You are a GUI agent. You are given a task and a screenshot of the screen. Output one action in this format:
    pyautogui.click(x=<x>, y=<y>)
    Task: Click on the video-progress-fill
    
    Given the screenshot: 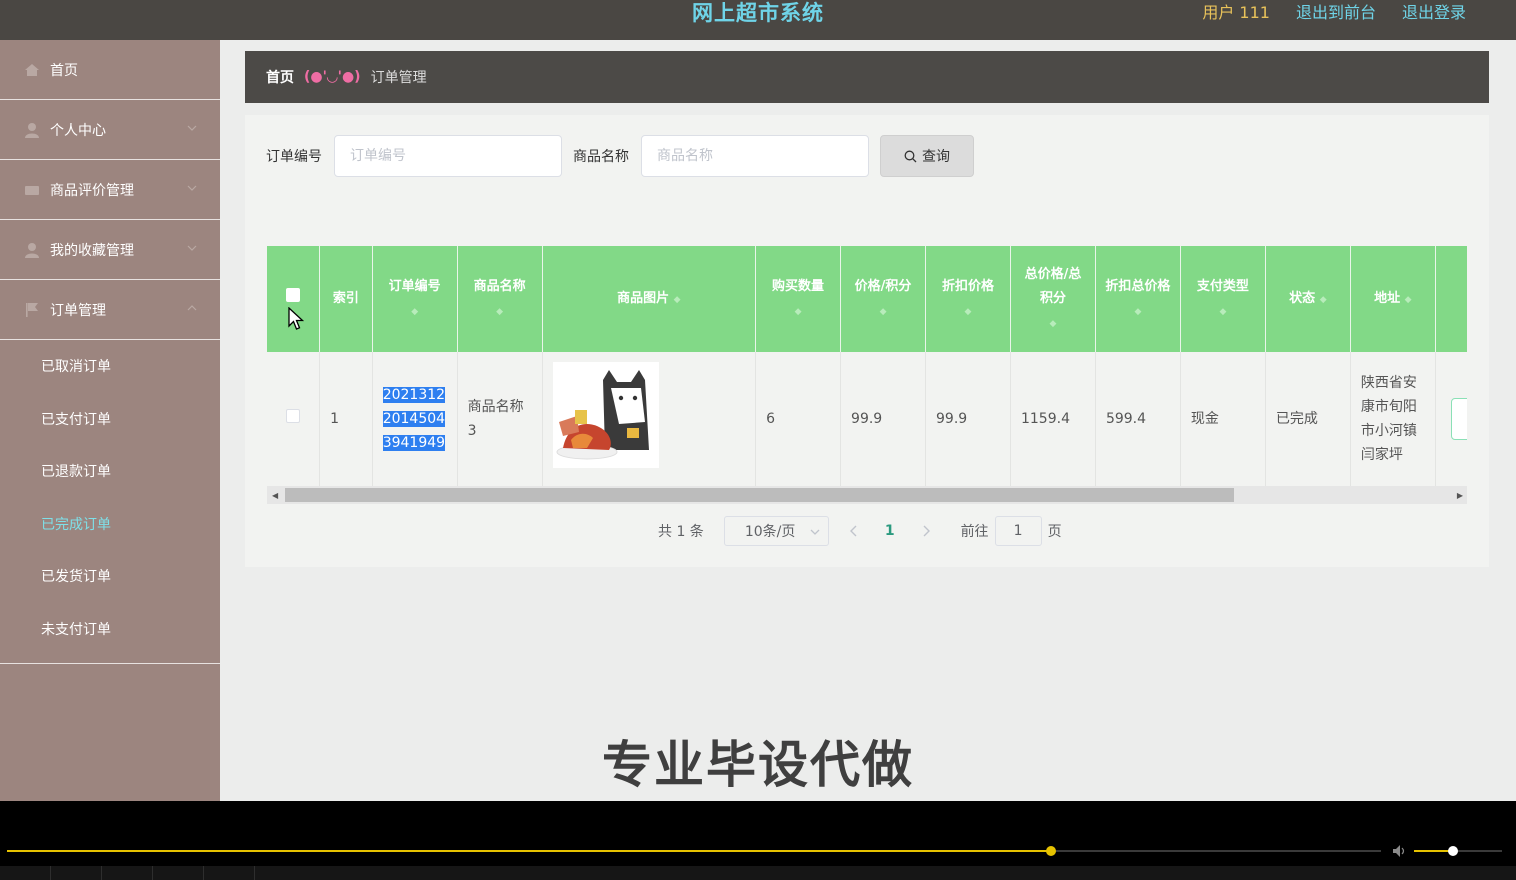 What is the action you would take?
    pyautogui.click(x=529, y=851)
    